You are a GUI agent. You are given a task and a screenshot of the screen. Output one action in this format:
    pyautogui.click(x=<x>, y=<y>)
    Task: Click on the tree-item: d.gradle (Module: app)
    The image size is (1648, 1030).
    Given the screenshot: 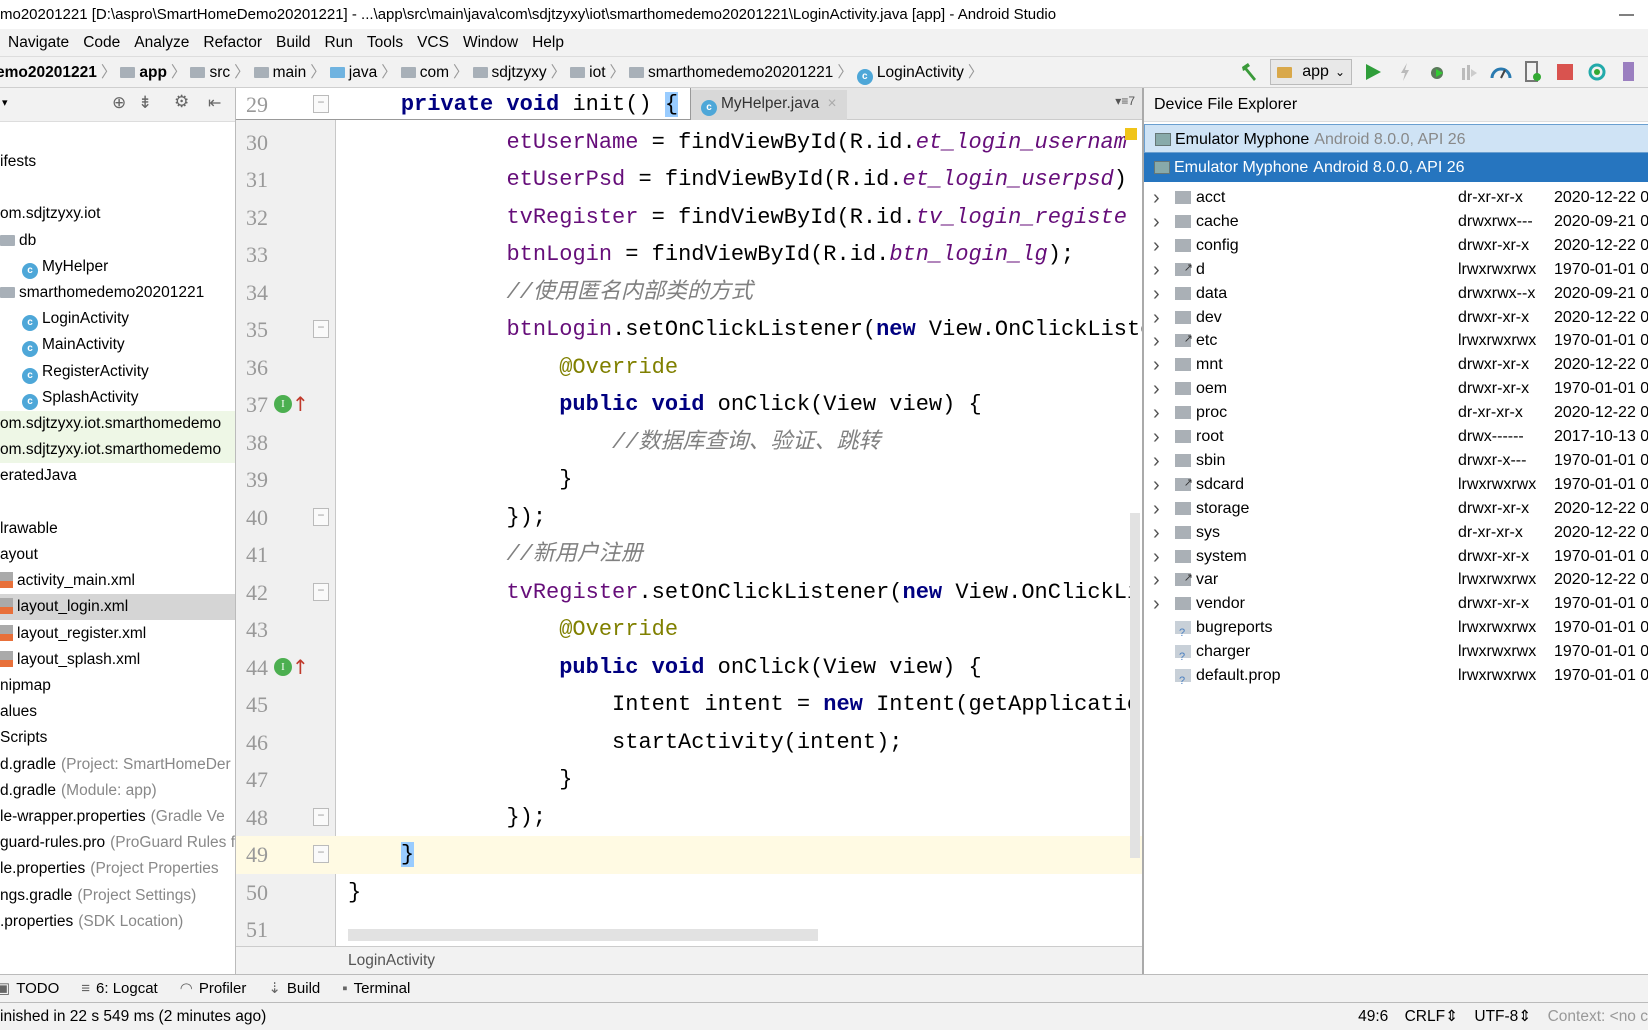 What is the action you would take?
    pyautogui.click(x=117, y=791)
    